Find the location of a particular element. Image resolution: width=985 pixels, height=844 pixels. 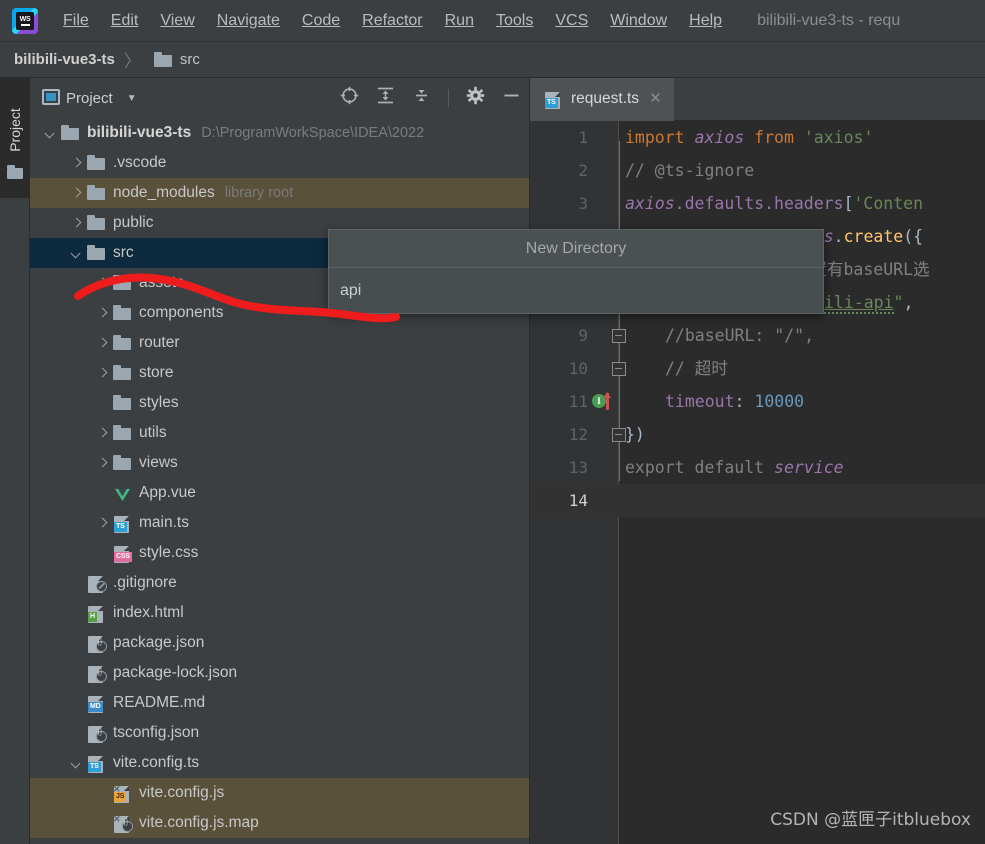

directory-name-input: api is located at coordinates (576, 290).